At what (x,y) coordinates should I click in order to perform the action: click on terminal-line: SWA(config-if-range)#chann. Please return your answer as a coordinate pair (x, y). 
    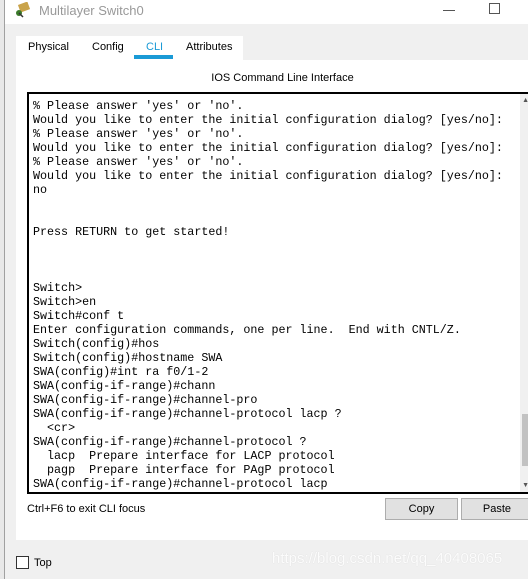
    Looking at the image, I should click on (124, 386).